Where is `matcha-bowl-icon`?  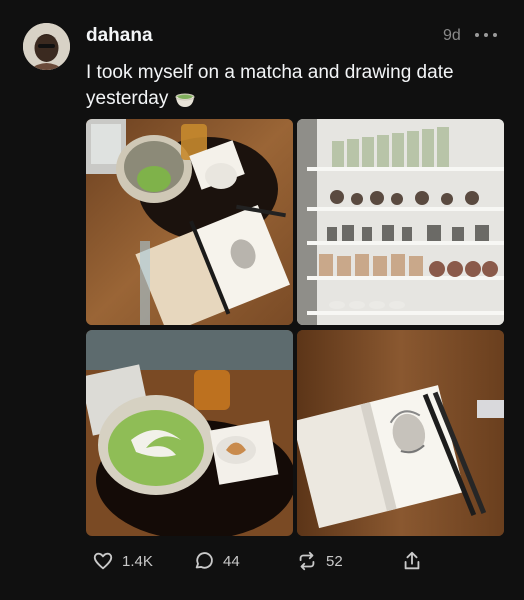 matcha-bowl-icon is located at coordinates (185, 100).